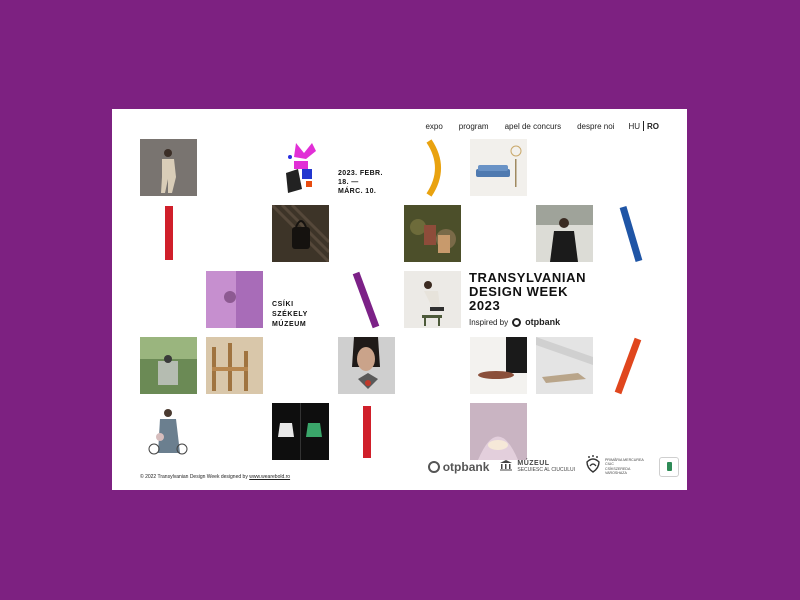 The image size is (800, 600). I want to click on event-dates: 2023. FEBR. 18. — MÁRC. 10., so click(360, 182).